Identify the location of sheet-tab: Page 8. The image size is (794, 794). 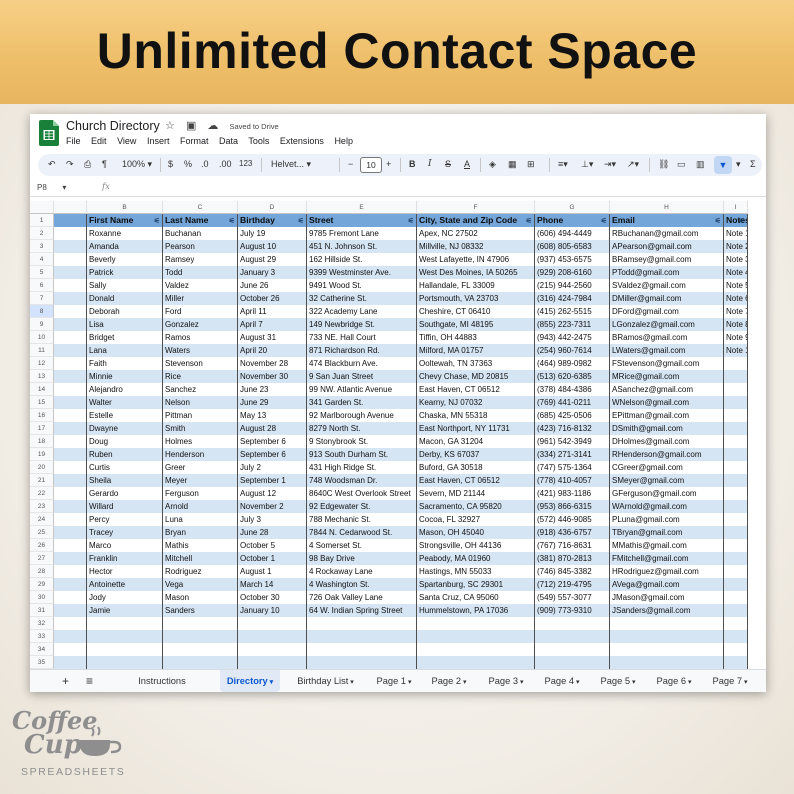
(764, 681).